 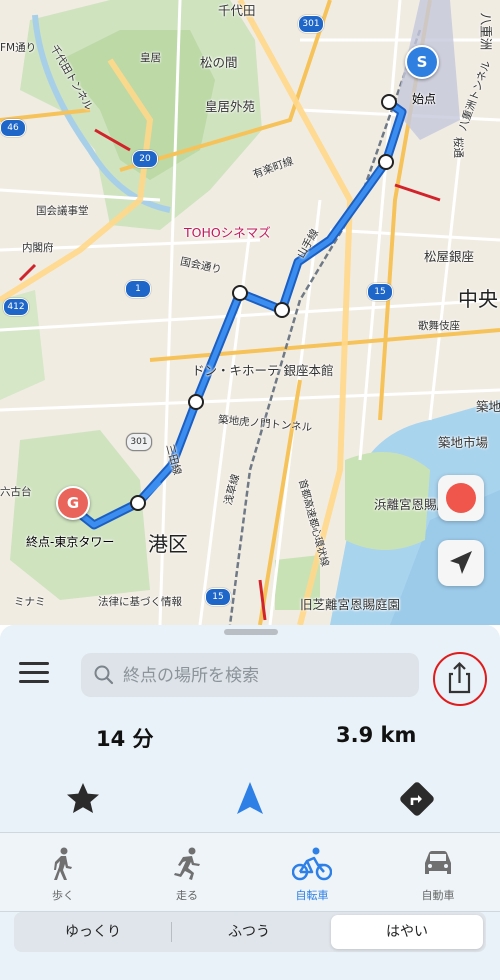 I want to click on run-icon, so click(x=187, y=863).